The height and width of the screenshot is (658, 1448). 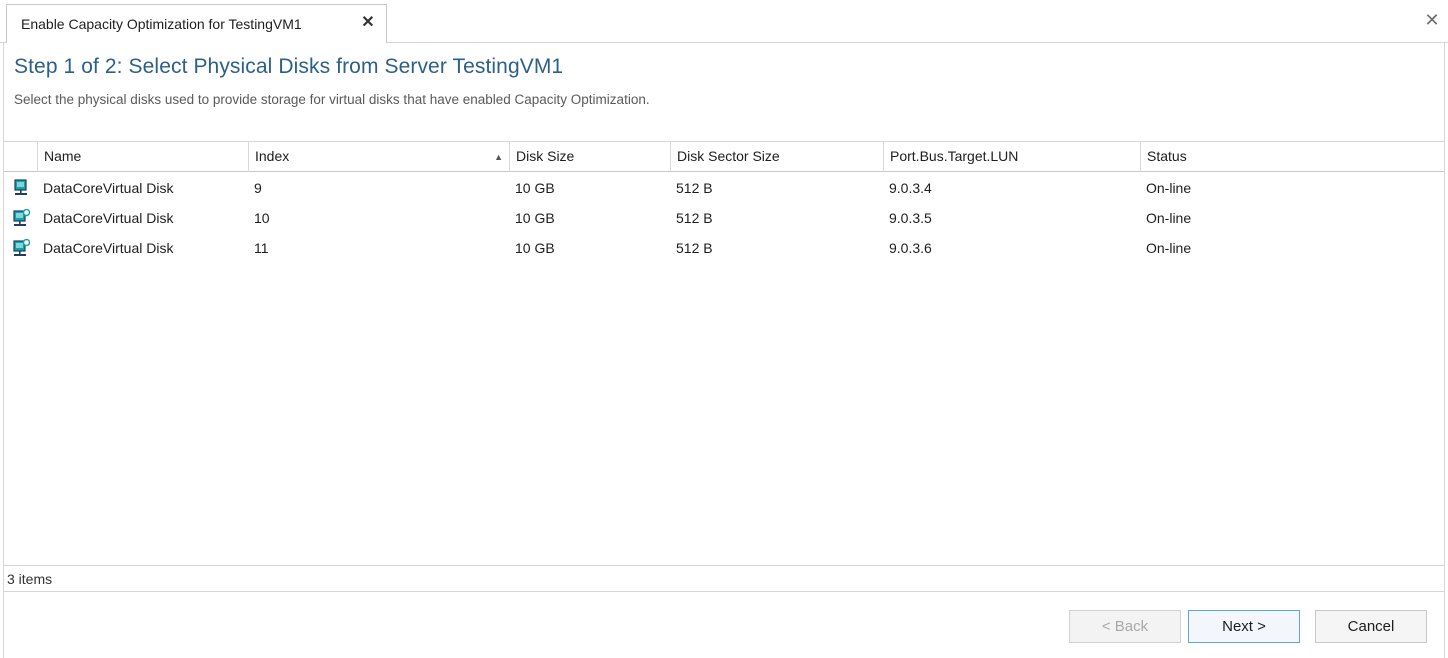 What do you see at coordinates (910, 218) in the screenshot?
I see `cell-port-bus-target-lun: 9.0.3.5` at bounding box center [910, 218].